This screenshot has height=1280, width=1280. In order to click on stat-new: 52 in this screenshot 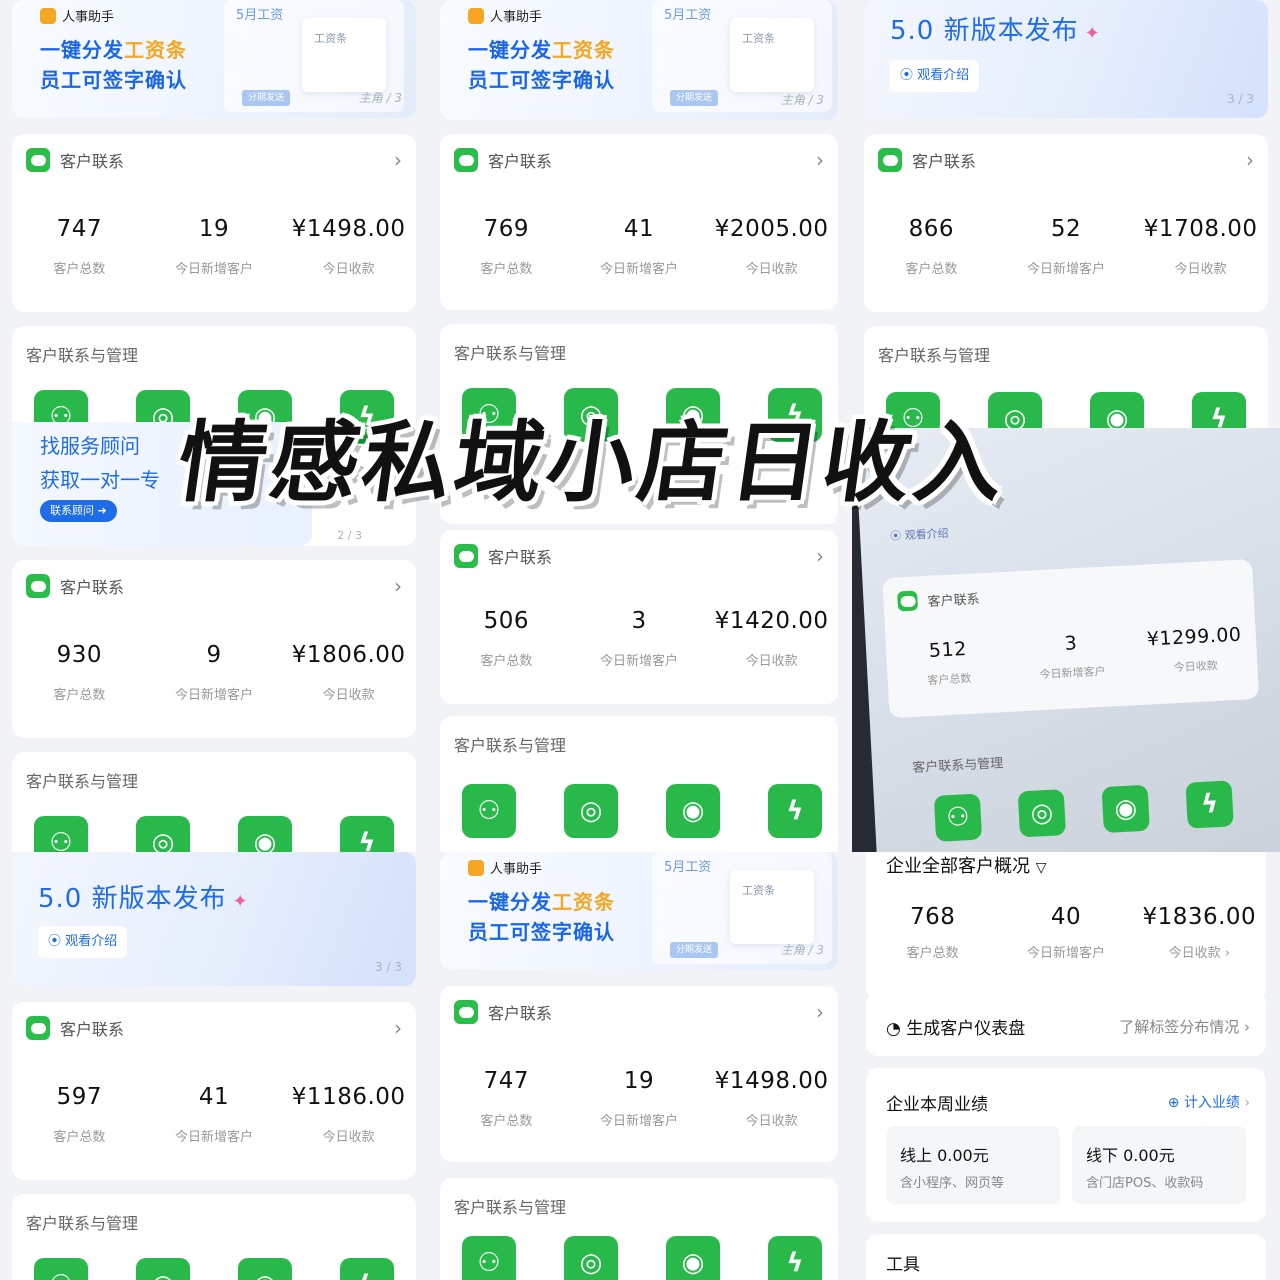, I will do `click(1066, 229)`.